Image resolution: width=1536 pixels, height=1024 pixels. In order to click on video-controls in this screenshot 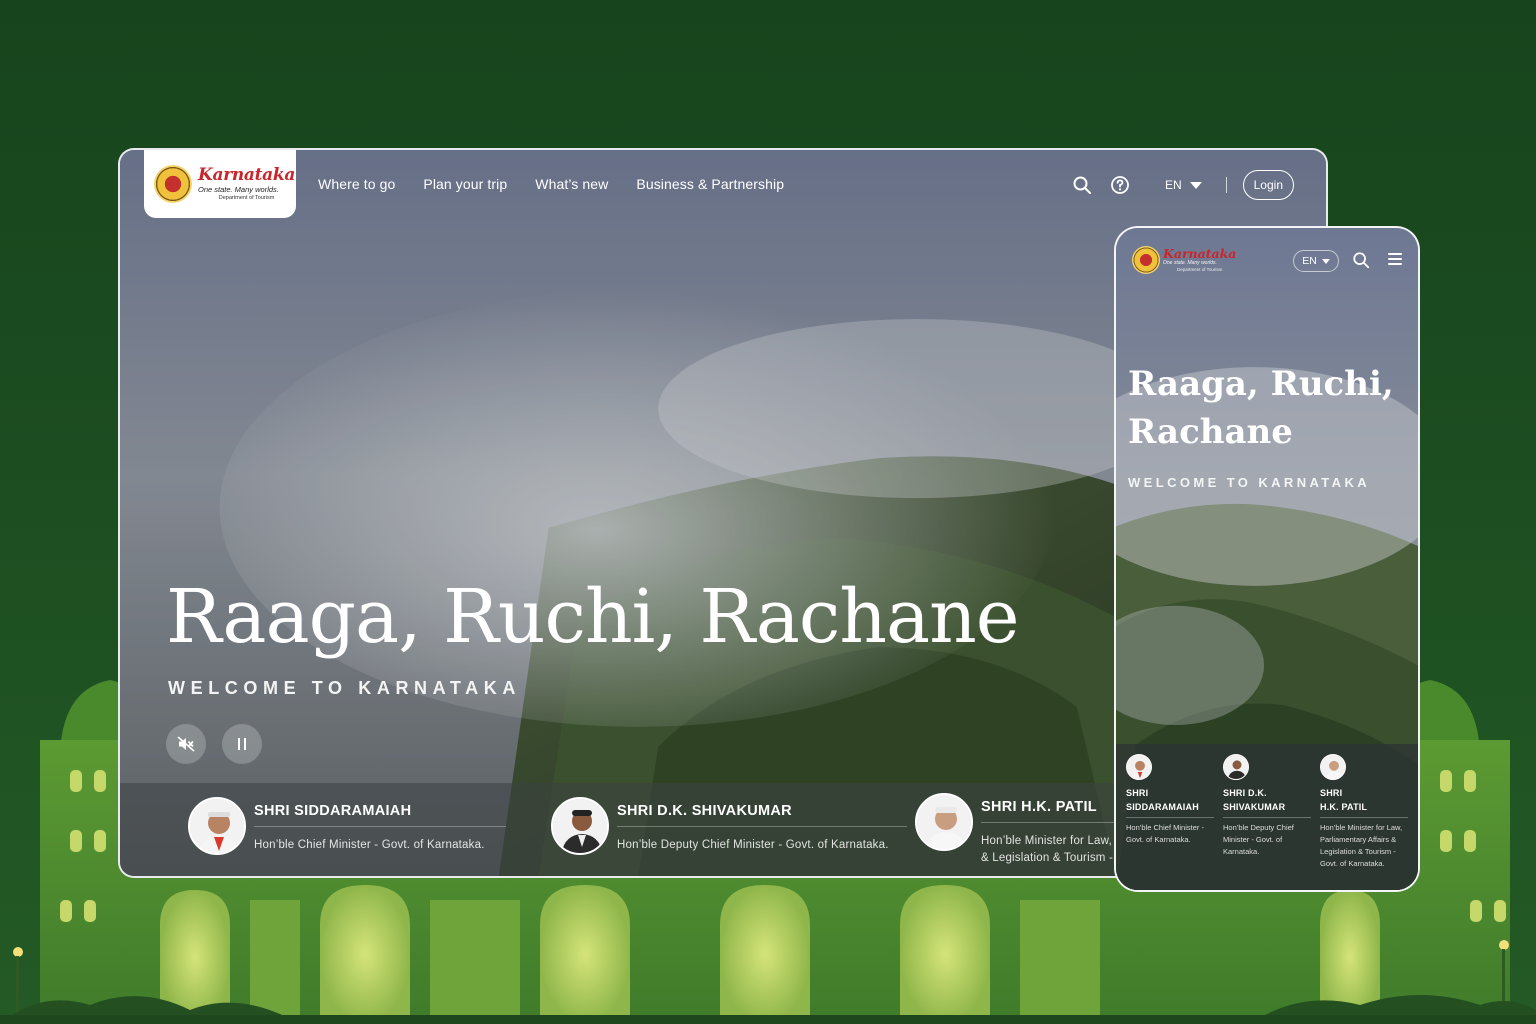, I will do `click(214, 744)`.